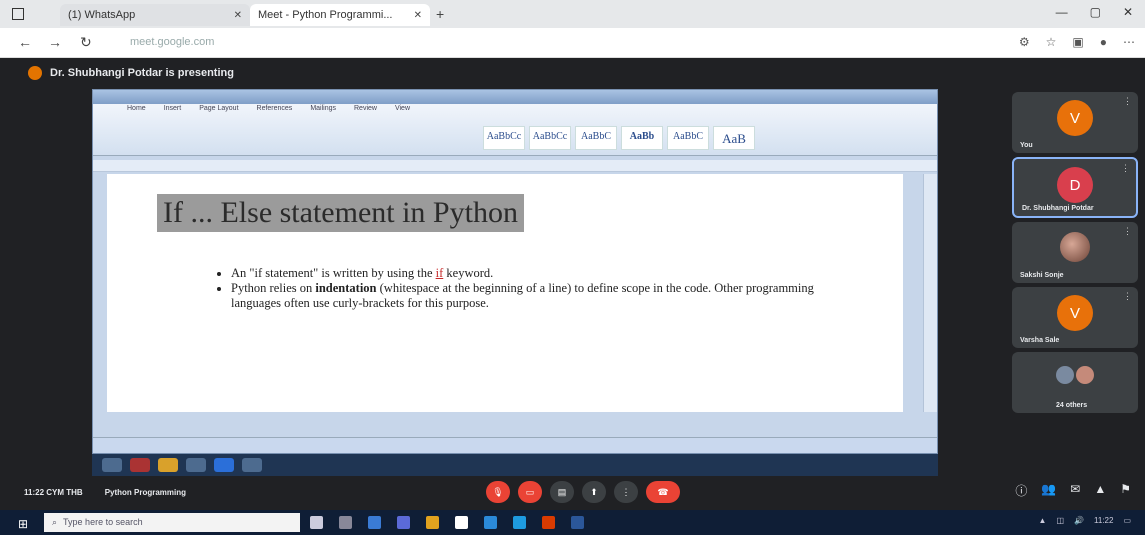 This screenshot has height=535, width=1145. Describe the element at coordinates (18, 14) in the screenshot. I see `window-menu-icon` at that location.